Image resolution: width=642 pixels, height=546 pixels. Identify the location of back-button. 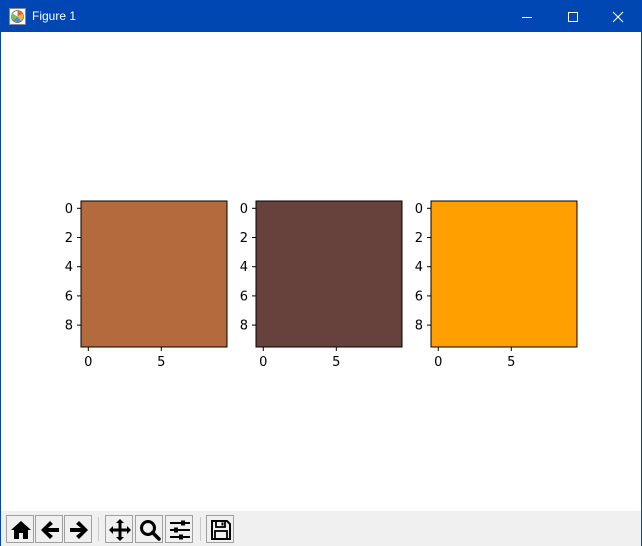
(49, 529).